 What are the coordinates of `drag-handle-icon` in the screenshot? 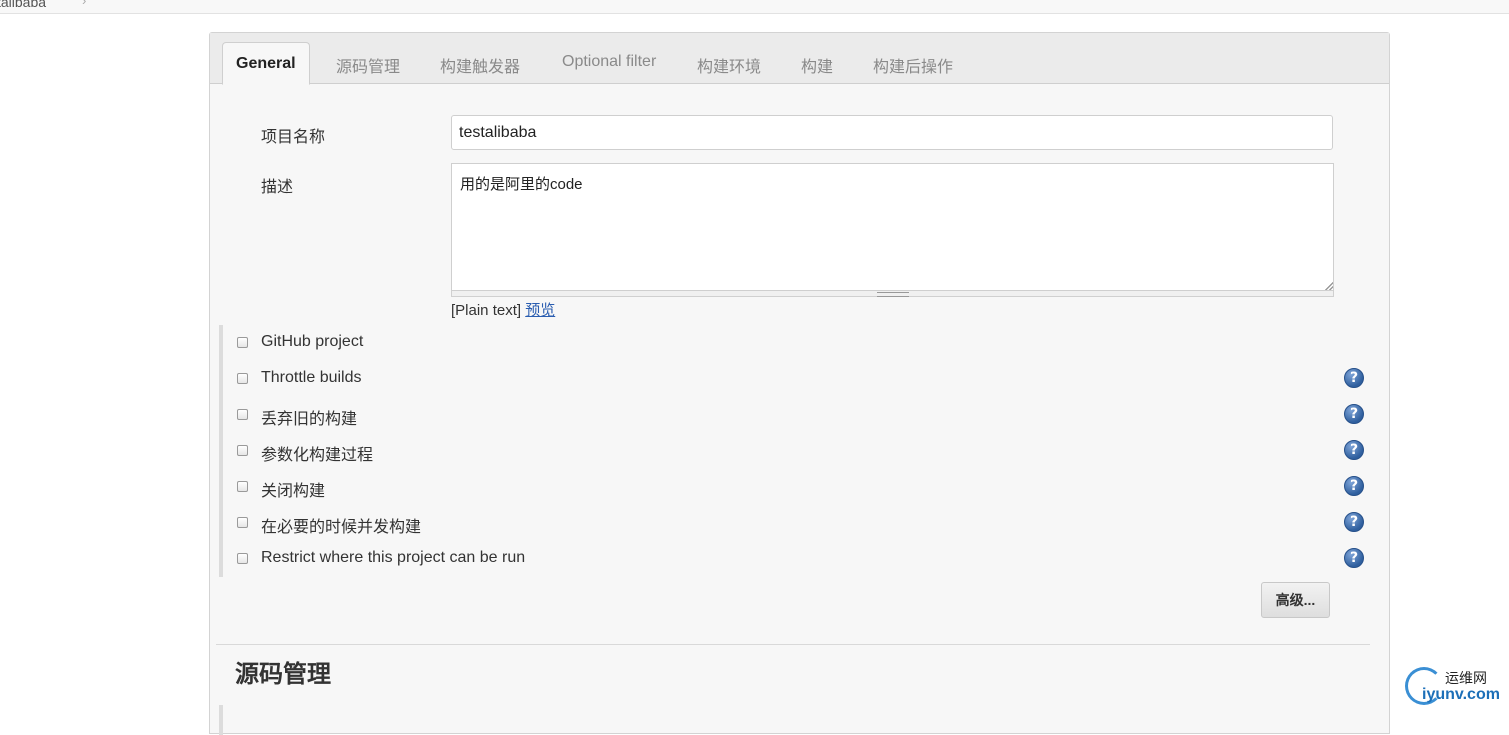 It's located at (892, 294).